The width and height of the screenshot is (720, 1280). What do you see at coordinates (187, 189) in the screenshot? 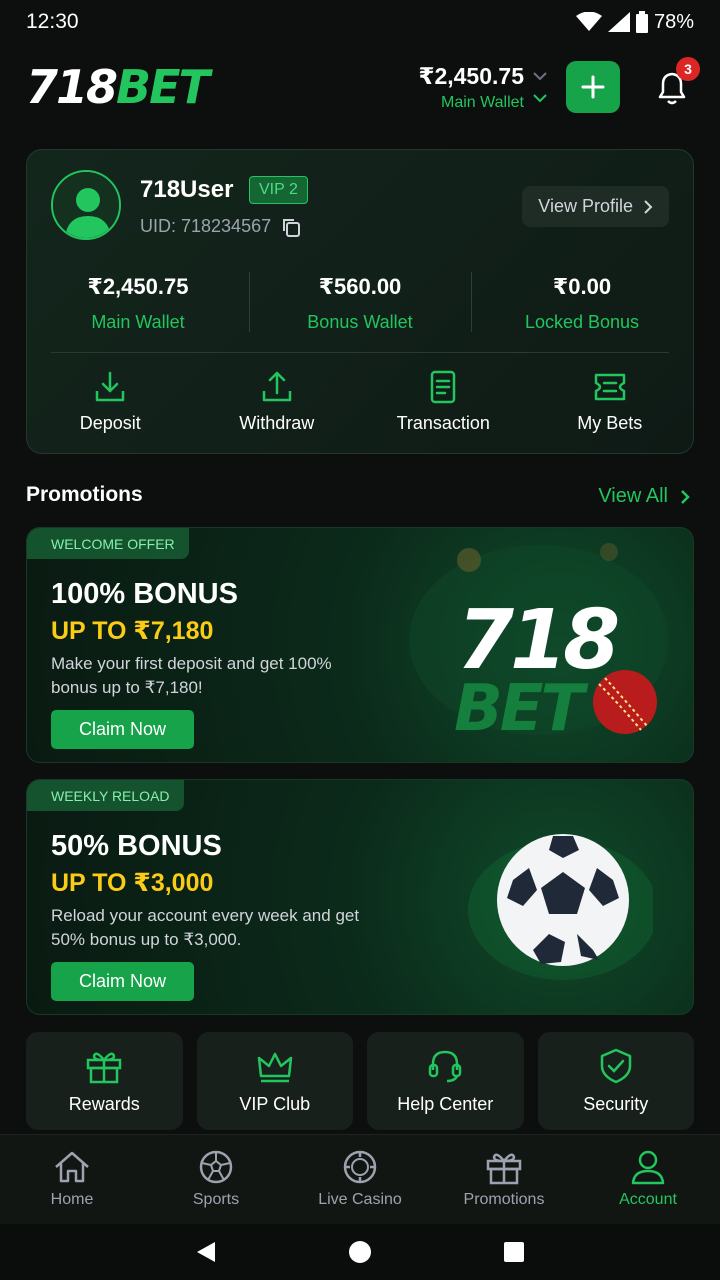
I see `username: 718User` at bounding box center [187, 189].